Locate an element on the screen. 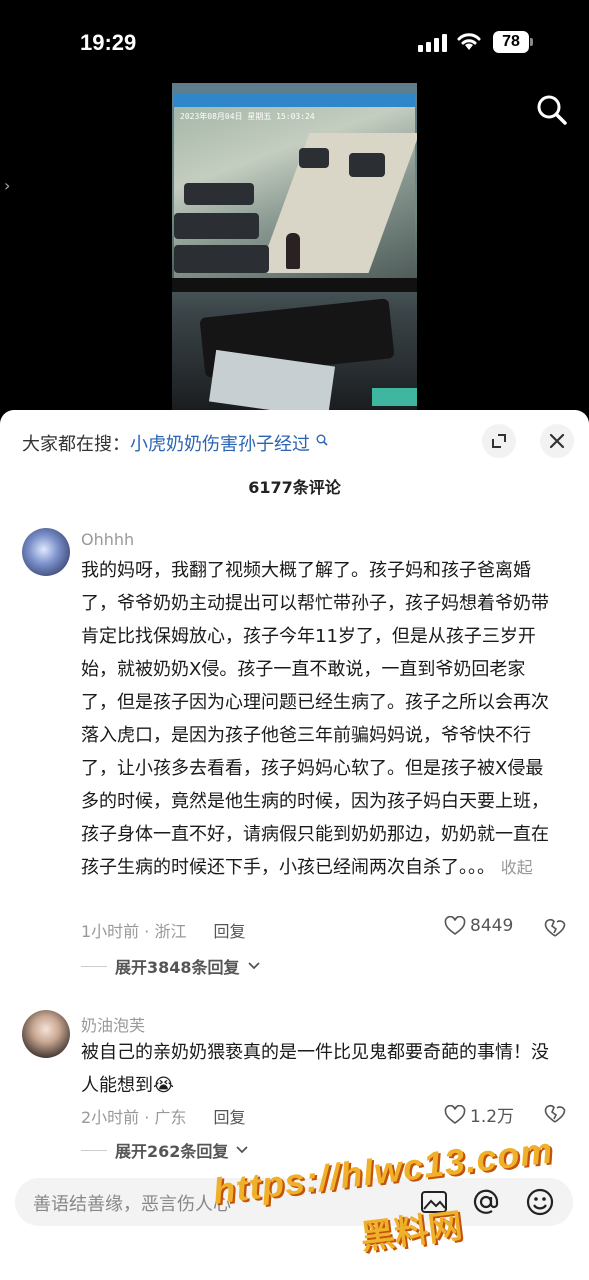 This screenshot has width=589, height=1280. hot-search-prefix: 大家都在搜： is located at coordinates (76, 444).